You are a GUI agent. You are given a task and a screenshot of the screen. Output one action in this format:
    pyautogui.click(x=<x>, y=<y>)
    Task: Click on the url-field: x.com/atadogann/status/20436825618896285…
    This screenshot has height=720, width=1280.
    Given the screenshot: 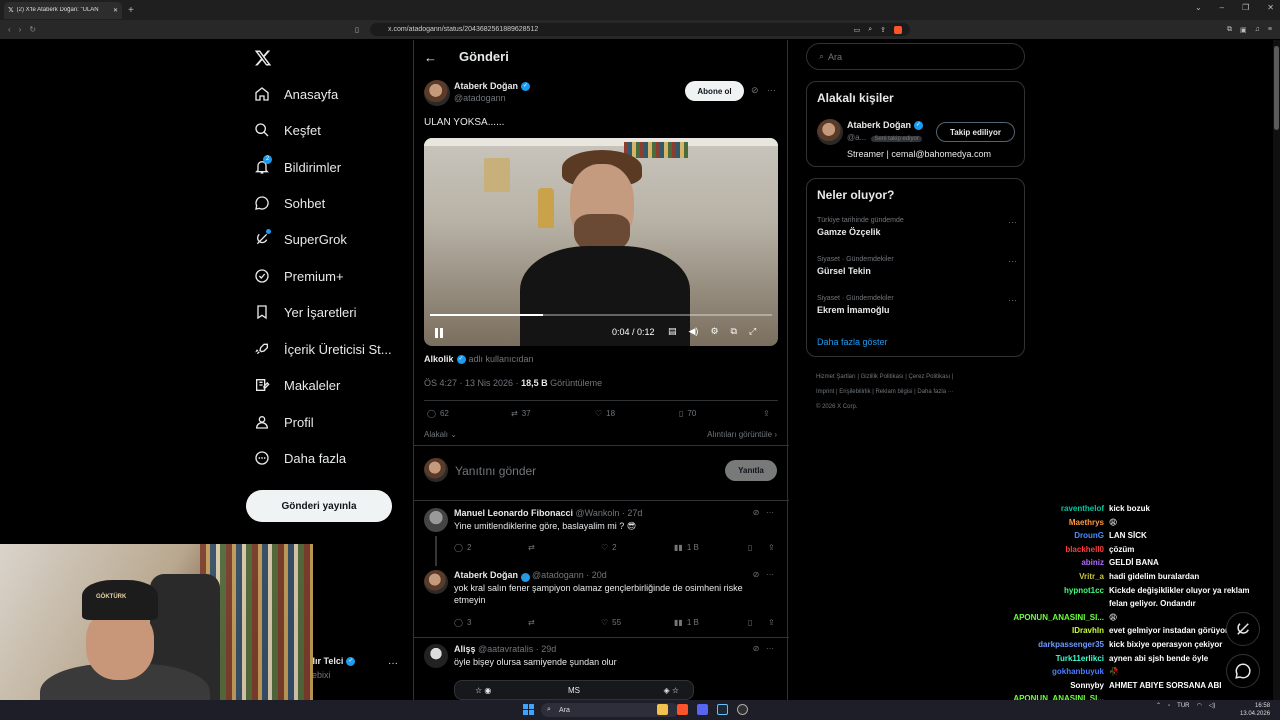 What is the action you would take?
    pyautogui.click(x=640, y=29)
    